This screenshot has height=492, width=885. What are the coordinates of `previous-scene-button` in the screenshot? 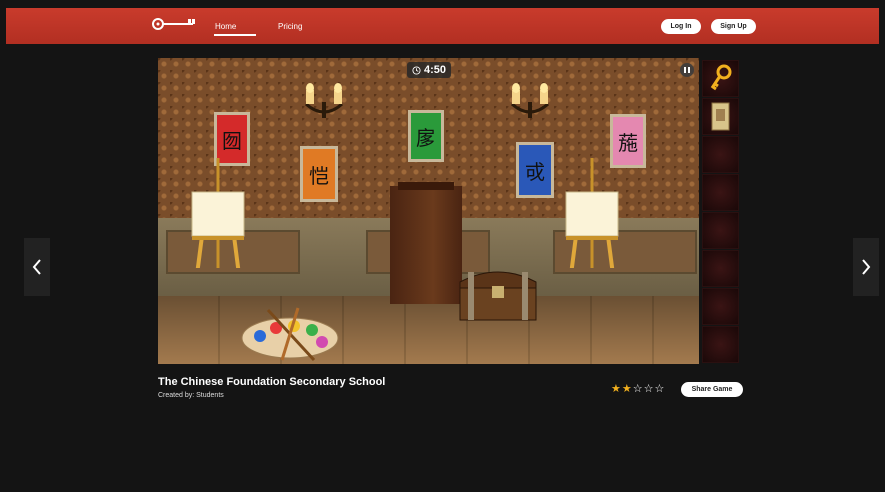 It's located at (37, 267).